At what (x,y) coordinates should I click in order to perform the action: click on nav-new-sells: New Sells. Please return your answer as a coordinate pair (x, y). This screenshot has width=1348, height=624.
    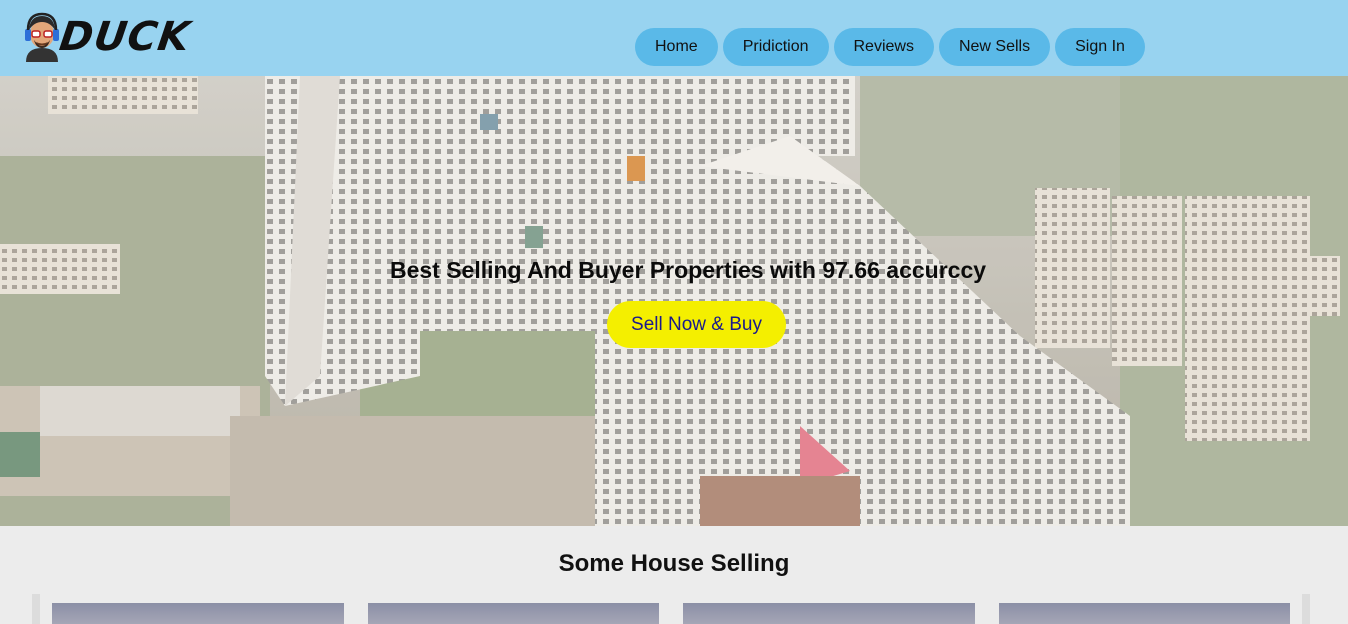
    Looking at the image, I should click on (994, 47).